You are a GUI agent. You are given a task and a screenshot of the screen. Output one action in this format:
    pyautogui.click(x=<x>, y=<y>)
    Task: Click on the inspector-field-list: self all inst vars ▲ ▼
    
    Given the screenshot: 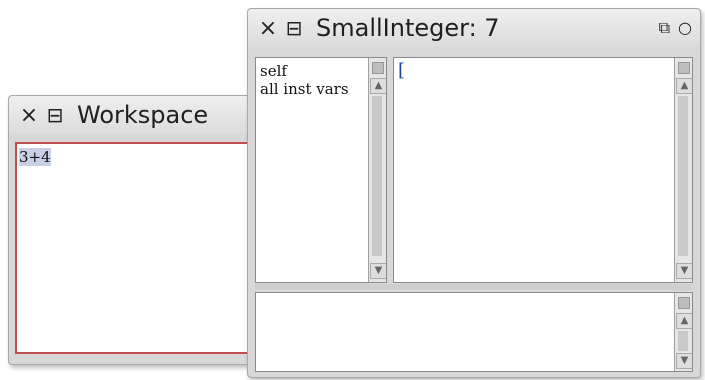 What is the action you would take?
    pyautogui.click(x=321, y=170)
    